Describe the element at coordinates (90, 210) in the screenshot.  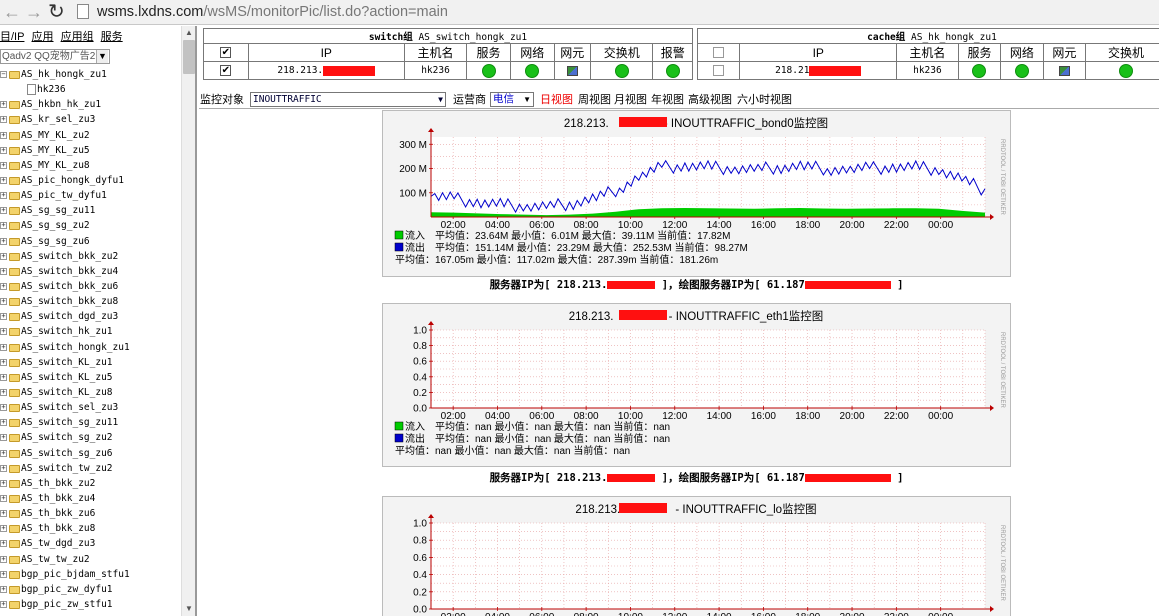
I see `tree-item: + AS_sg_sg_zu11` at that location.